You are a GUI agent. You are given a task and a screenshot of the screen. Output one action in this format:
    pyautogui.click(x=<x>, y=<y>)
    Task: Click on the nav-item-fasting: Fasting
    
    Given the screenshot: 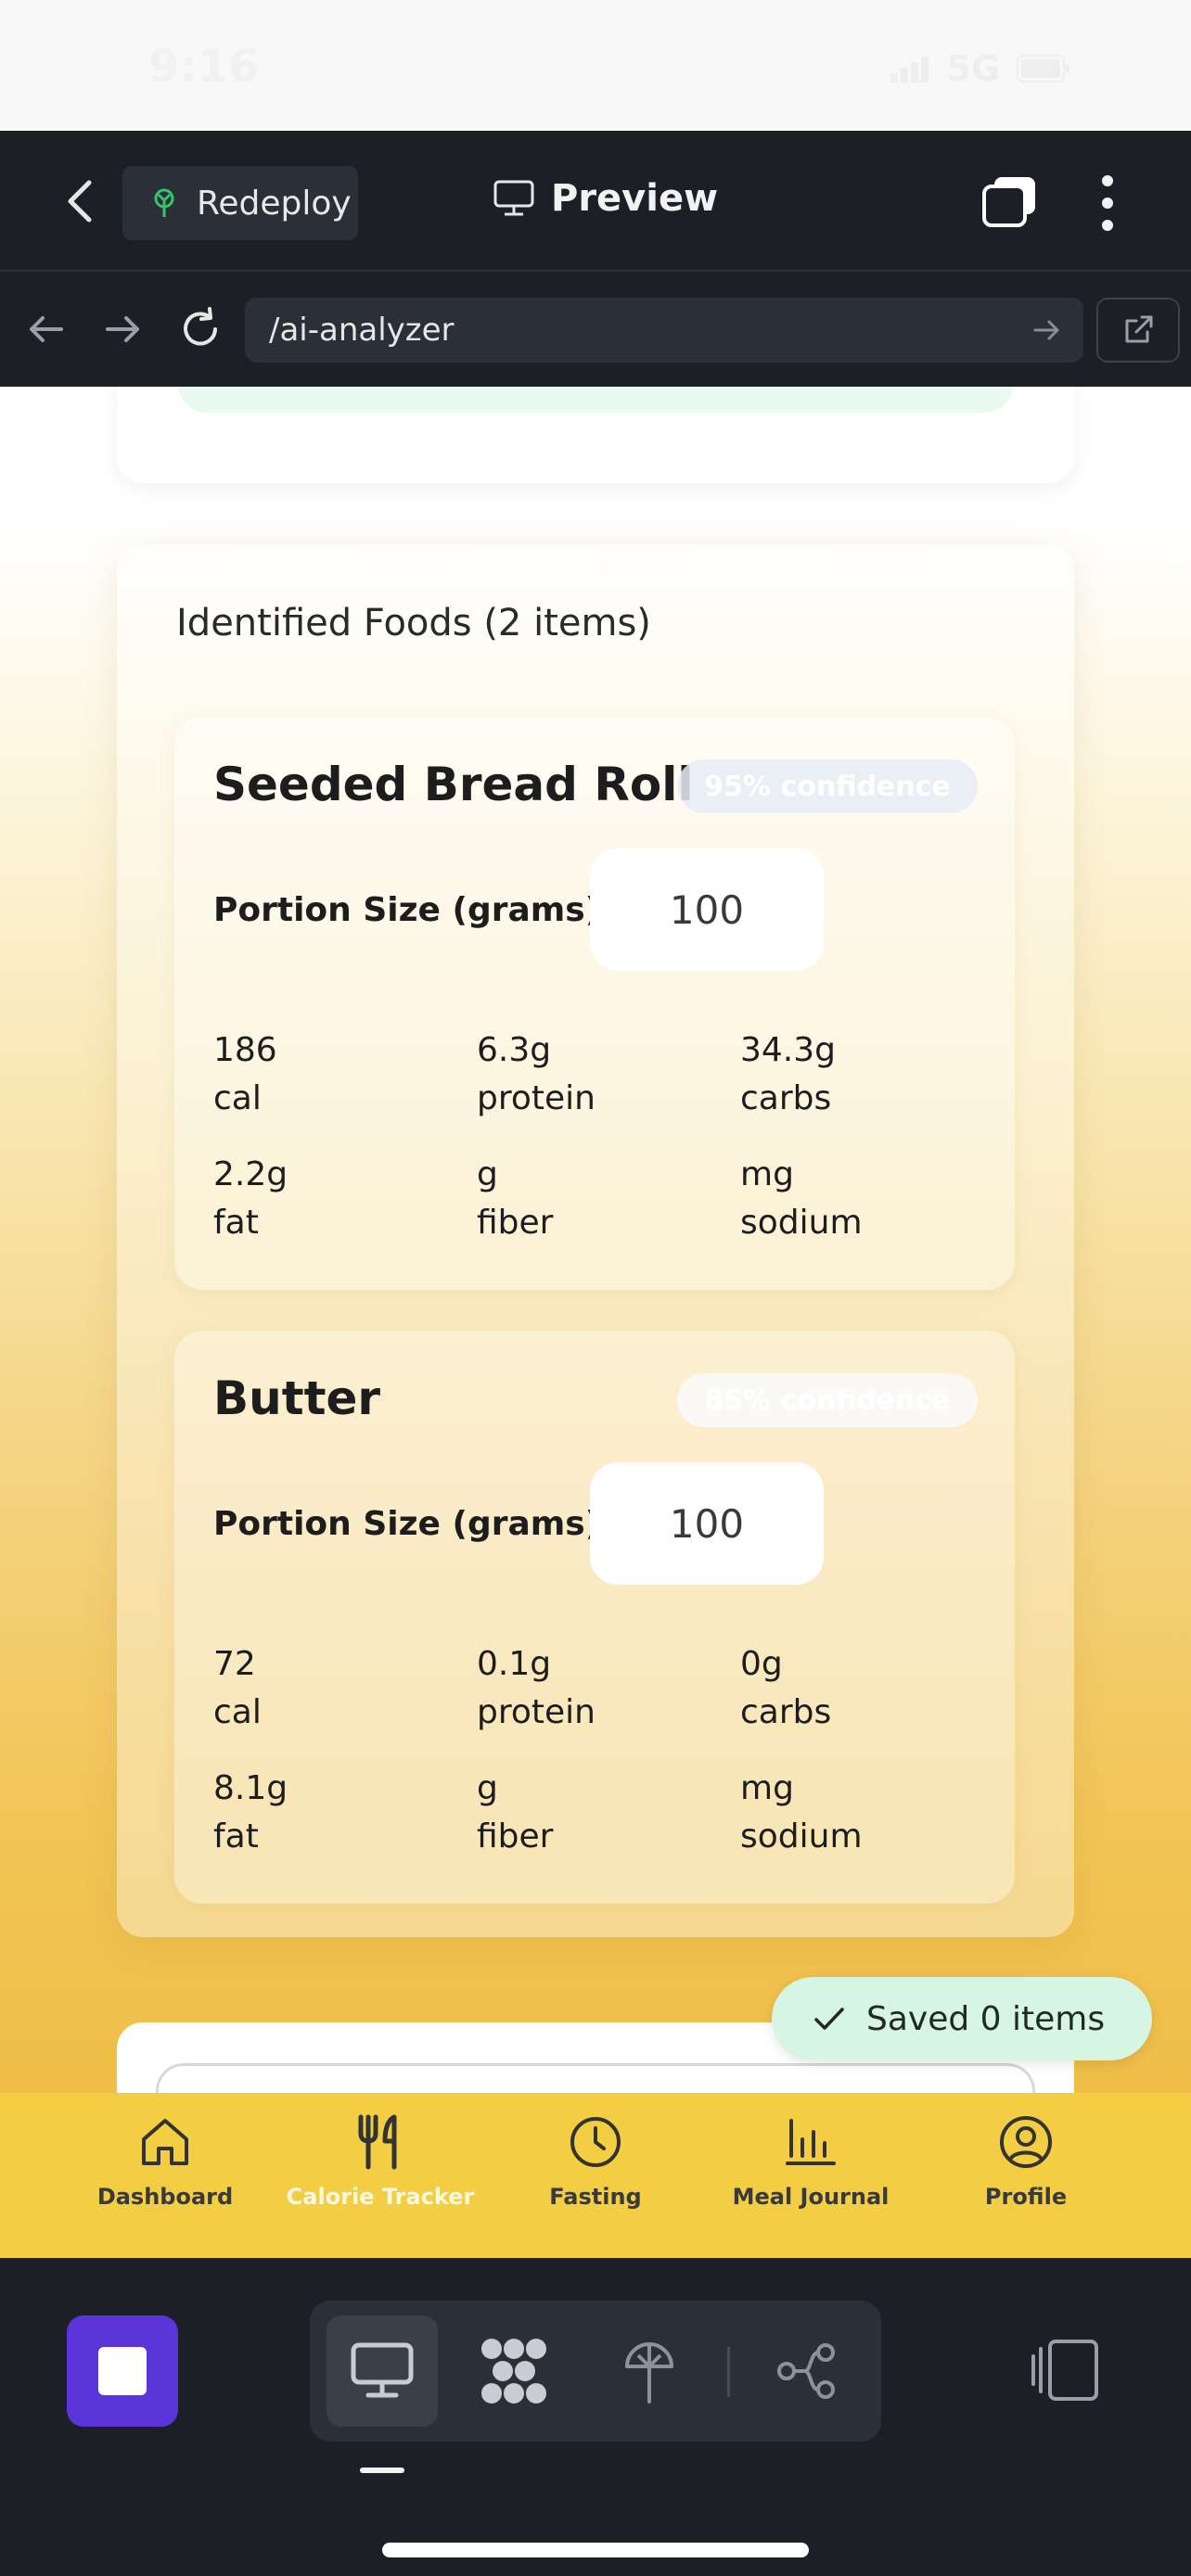 What is the action you would take?
    pyautogui.click(x=595, y=2176)
    